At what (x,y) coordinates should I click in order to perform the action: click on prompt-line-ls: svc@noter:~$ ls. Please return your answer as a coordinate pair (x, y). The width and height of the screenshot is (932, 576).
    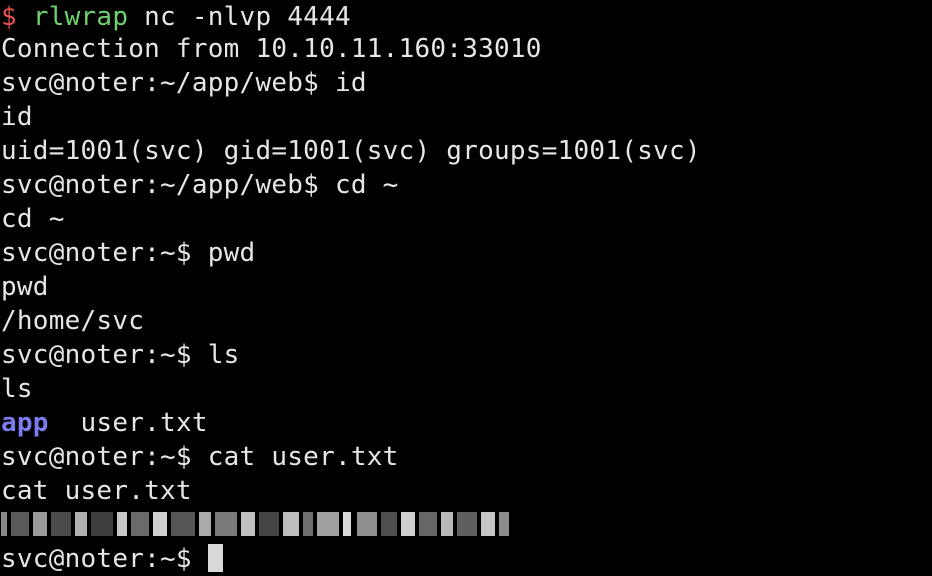
    Looking at the image, I should click on (120, 355).